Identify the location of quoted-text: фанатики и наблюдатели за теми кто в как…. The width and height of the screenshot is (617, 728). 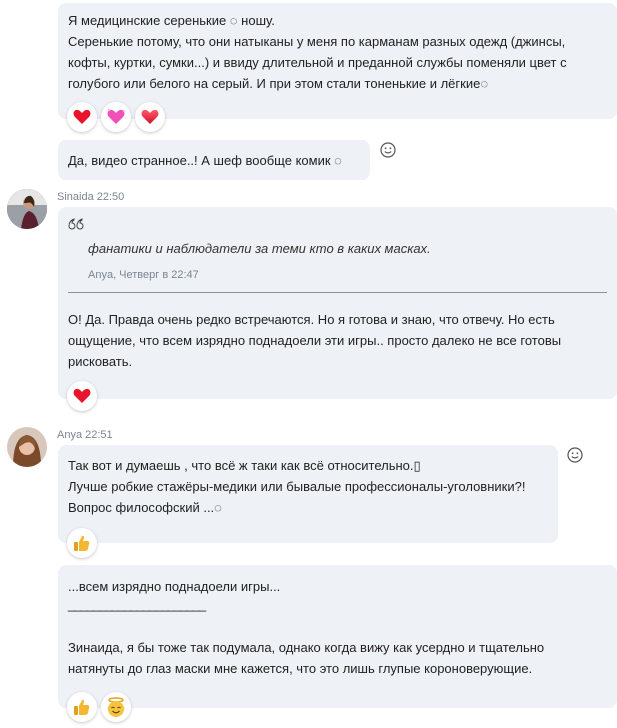
(259, 248).